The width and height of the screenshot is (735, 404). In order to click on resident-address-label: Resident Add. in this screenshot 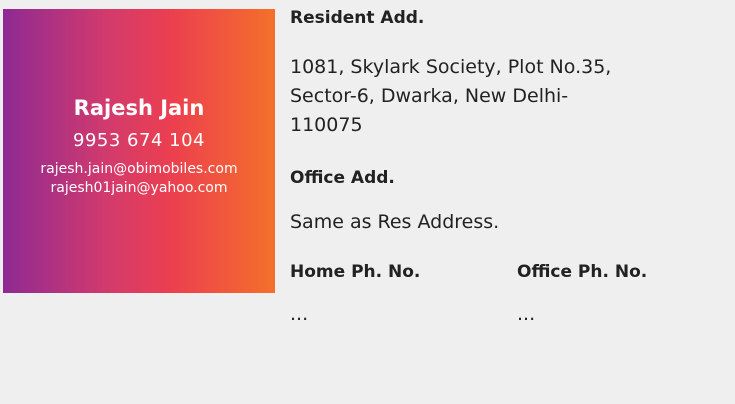, I will do `click(357, 18)`.